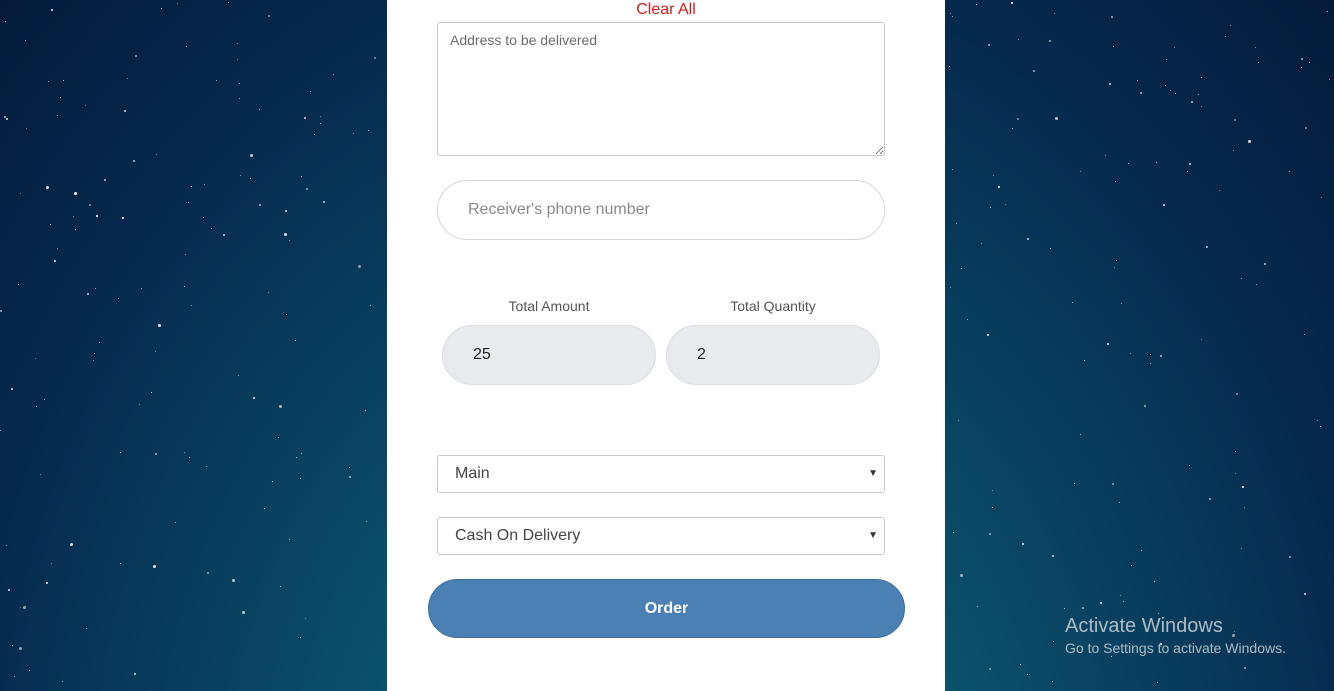  What do you see at coordinates (472, 473) in the screenshot?
I see `location-select-value: Main` at bounding box center [472, 473].